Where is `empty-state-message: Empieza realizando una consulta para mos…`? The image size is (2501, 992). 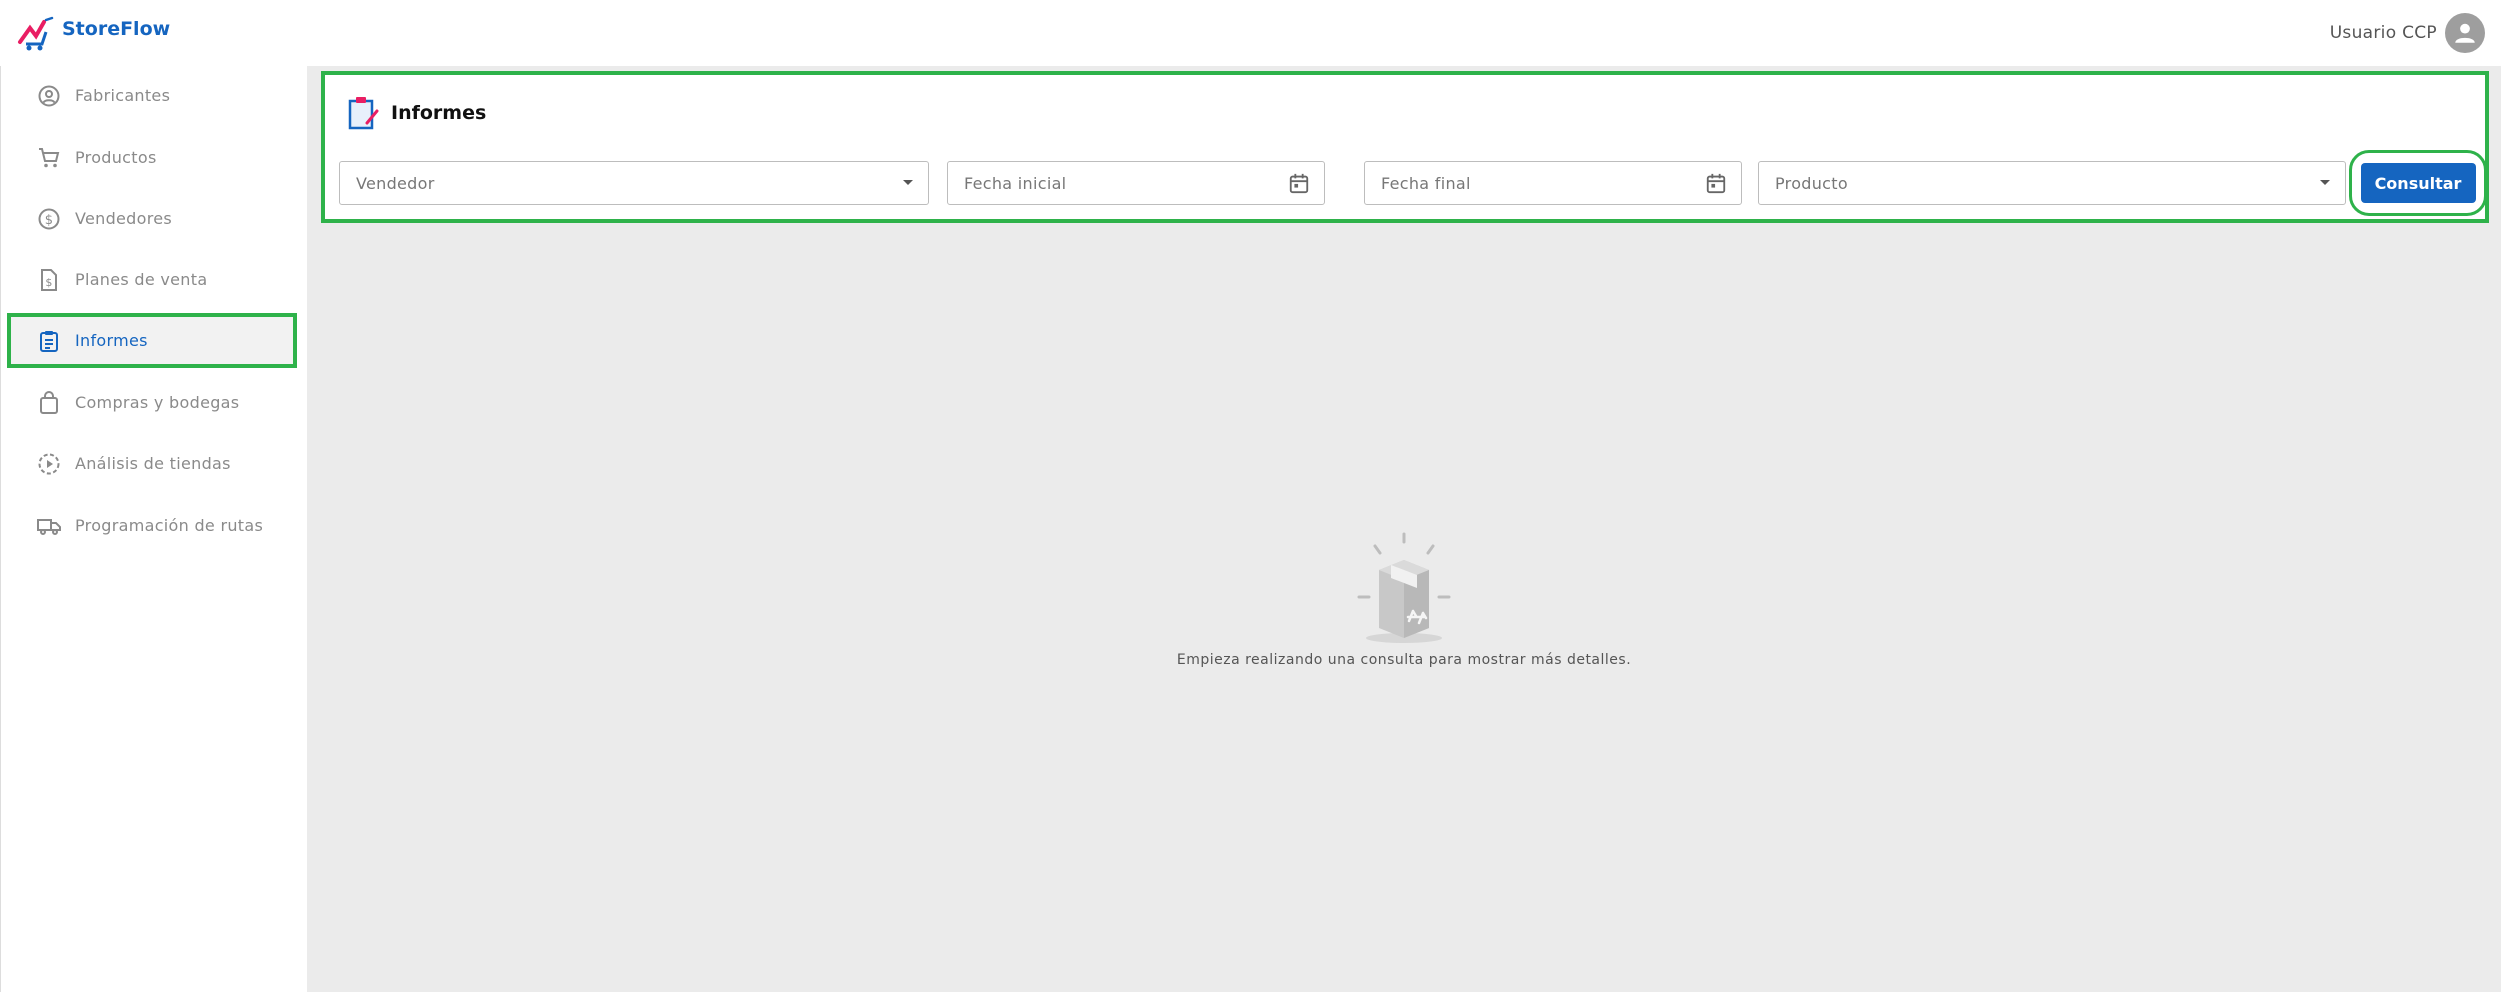
empty-state-message: Empieza realizando una consulta para mos… is located at coordinates (1404, 660).